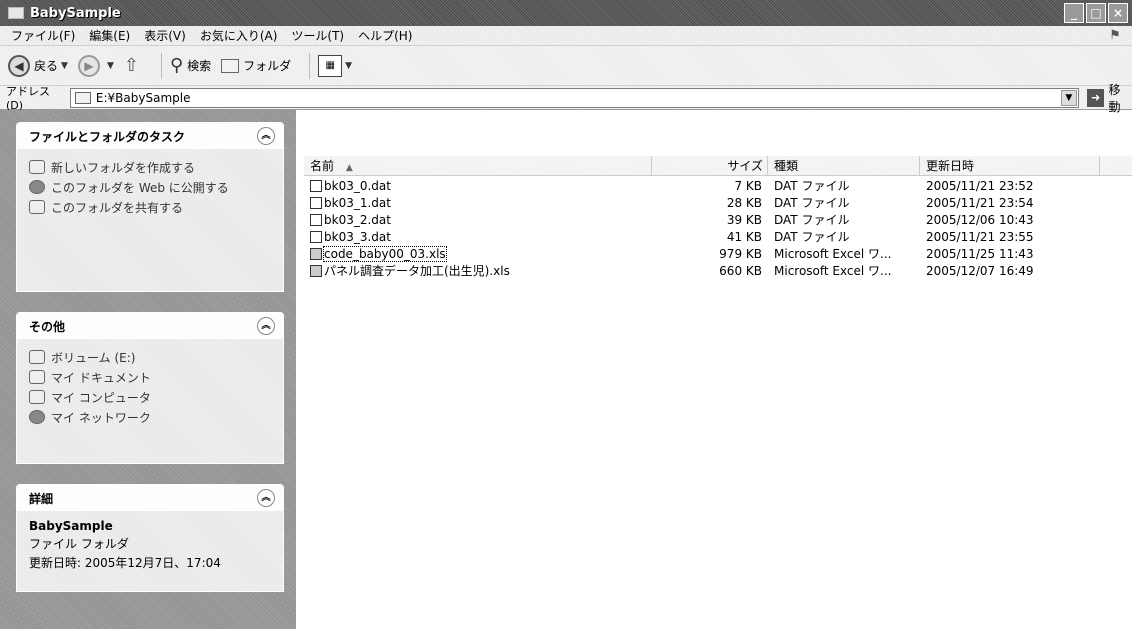  I want to click on file-name: bk03_1.dat, so click(357, 203).